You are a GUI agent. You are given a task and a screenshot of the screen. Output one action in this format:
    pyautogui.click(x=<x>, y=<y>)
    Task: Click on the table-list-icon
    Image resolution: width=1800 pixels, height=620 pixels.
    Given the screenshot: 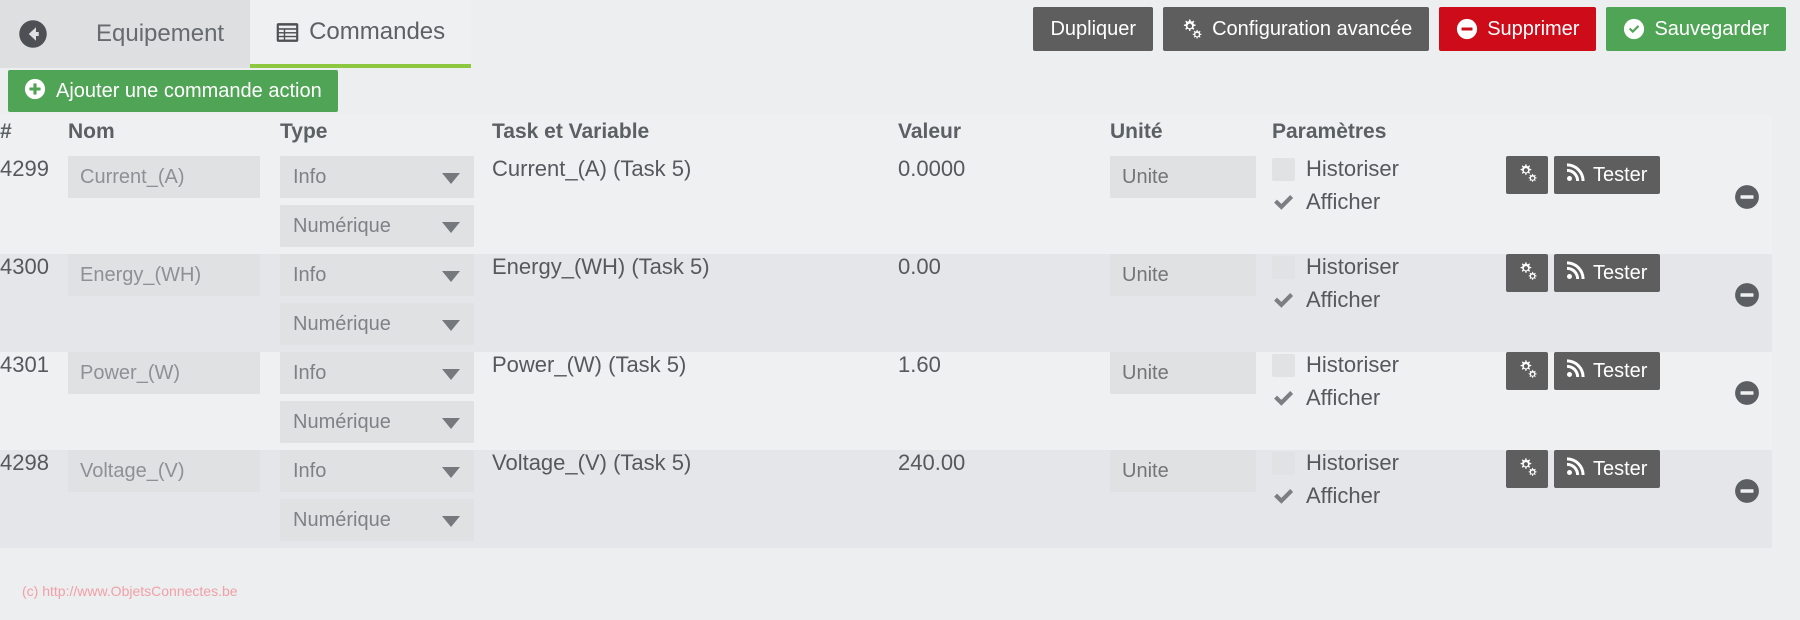 What is the action you would take?
    pyautogui.click(x=287, y=32)
    